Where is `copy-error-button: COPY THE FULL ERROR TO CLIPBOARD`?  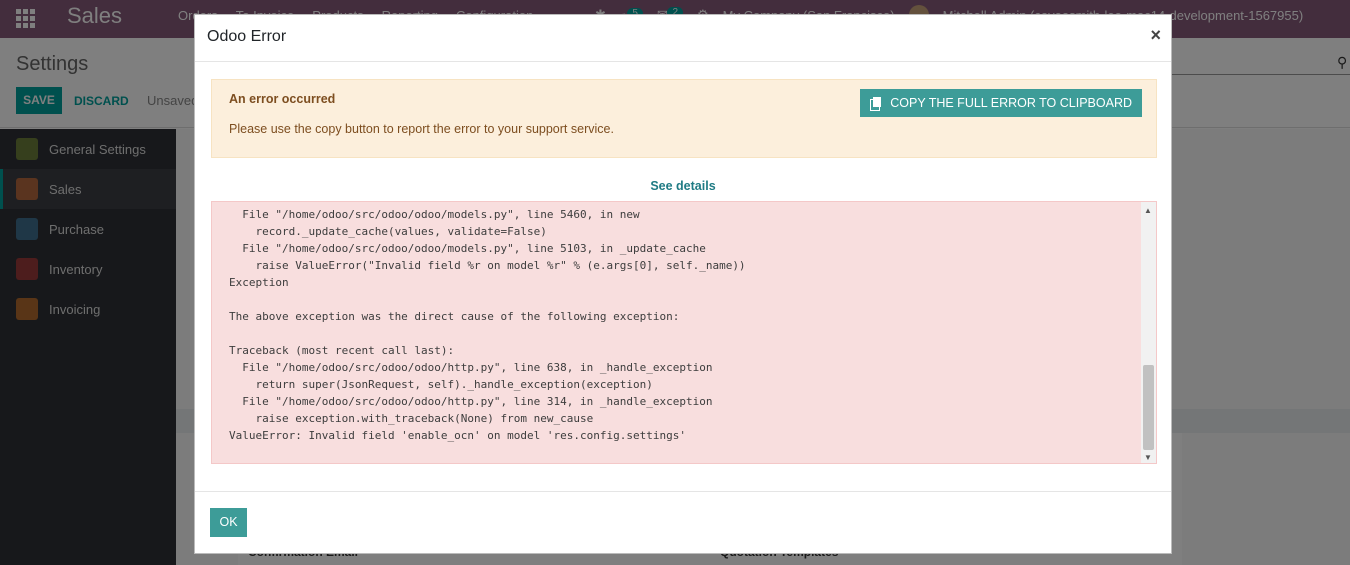 copy-error-button: COPY THE FULL ERROR TO CLIPBOARD is located at coordinates (1001, 103).